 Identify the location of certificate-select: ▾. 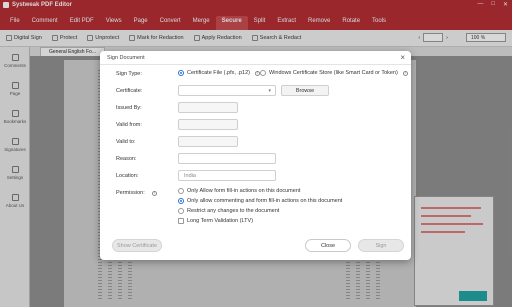
(227, 90).